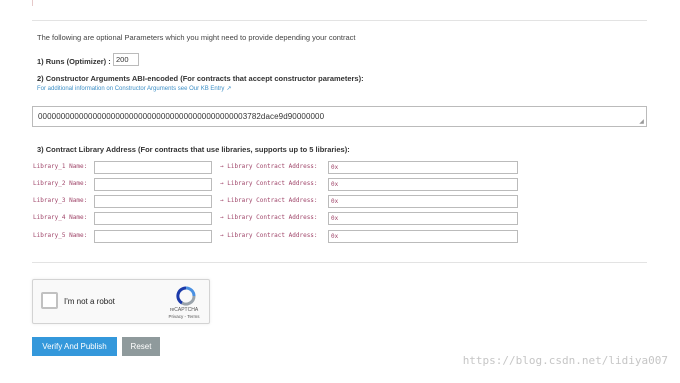  What do you see at coordinates (339, 20) in the screenshot?
I see `divider-top` at bounding box center [339, 20].